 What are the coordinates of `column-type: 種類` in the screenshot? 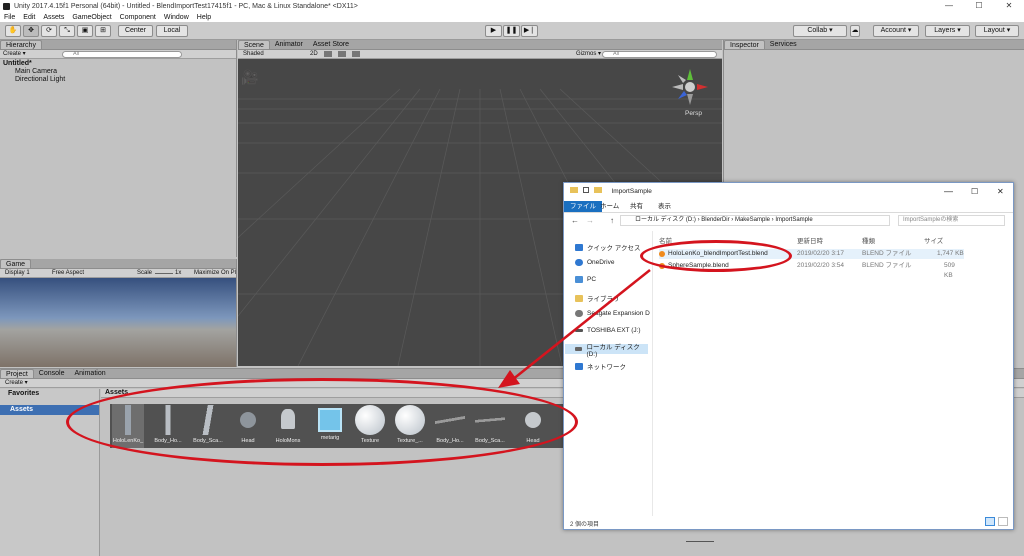 It's located at (868, 240).